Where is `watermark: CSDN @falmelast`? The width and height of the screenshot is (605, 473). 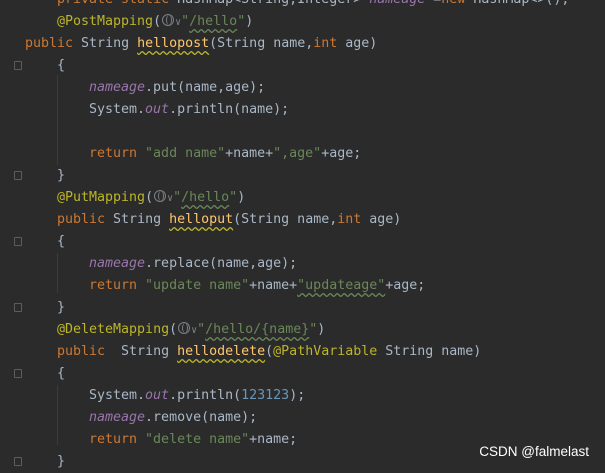
watermark: CSDN @falmelast is located at coordinates (534, 451).